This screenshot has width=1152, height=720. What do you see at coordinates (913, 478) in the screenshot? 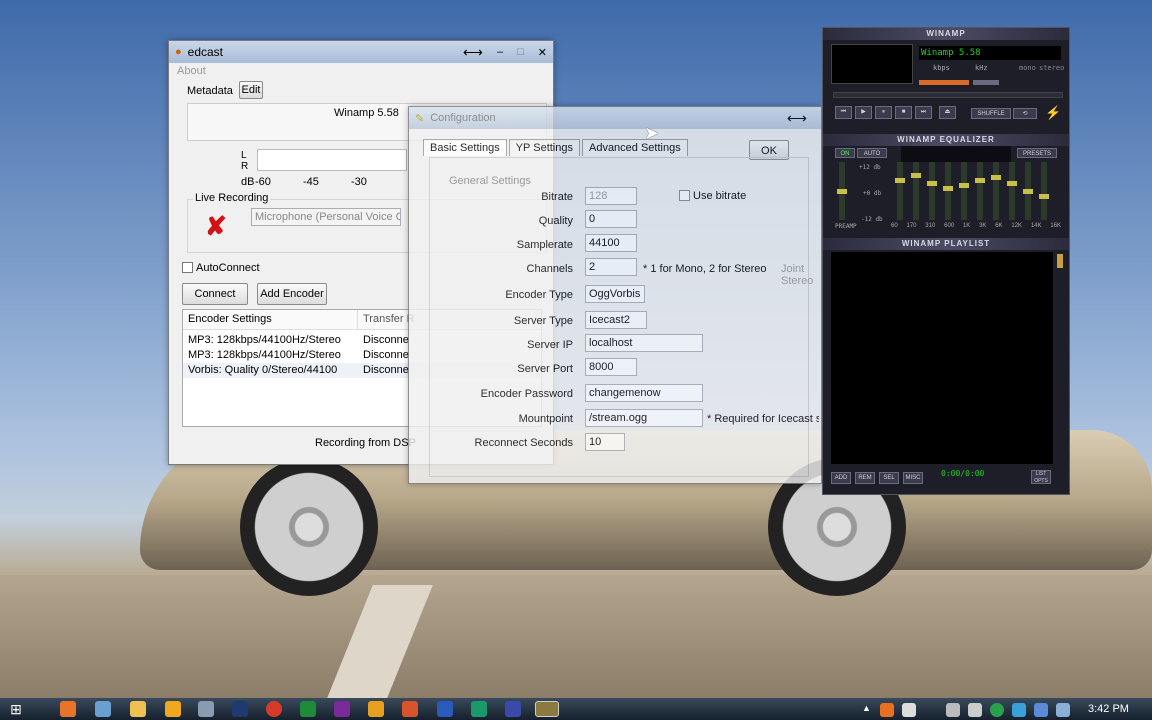
I see `playlist-misc-button: MISC` at bounding box center [913, 478].